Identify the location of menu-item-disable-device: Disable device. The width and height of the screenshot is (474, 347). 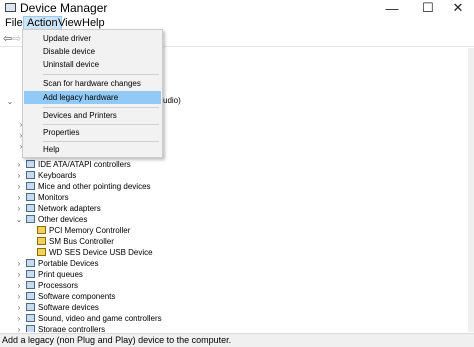
(92, 51).